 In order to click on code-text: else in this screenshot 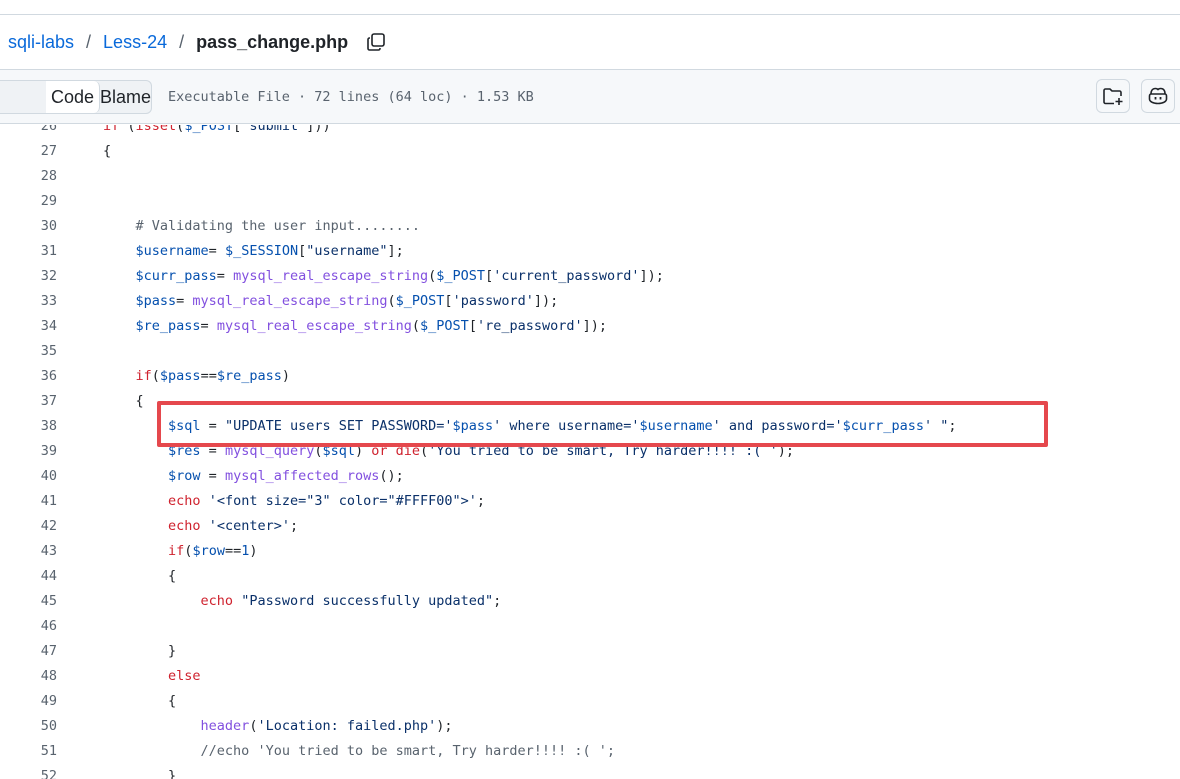, I will do `click(184, 675)`.